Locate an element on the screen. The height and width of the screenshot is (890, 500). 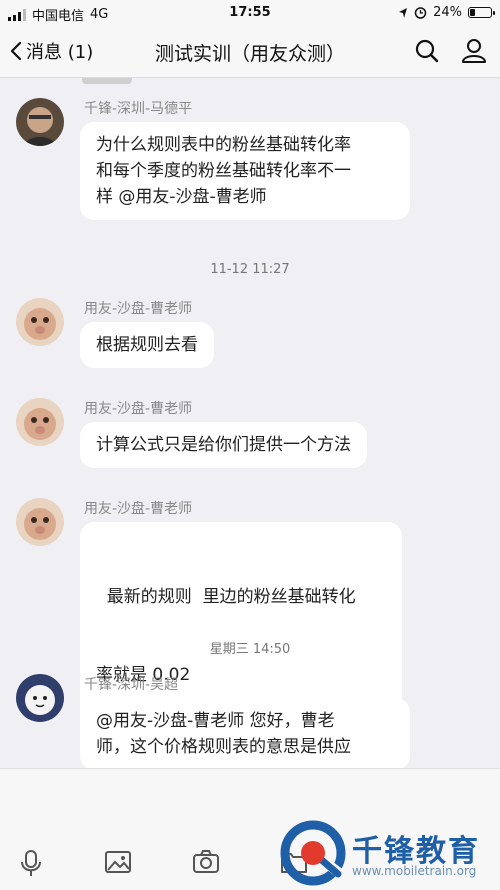
watermark: 千锋教育 www.mobiletrain.org is located at coordinates (390, 854).